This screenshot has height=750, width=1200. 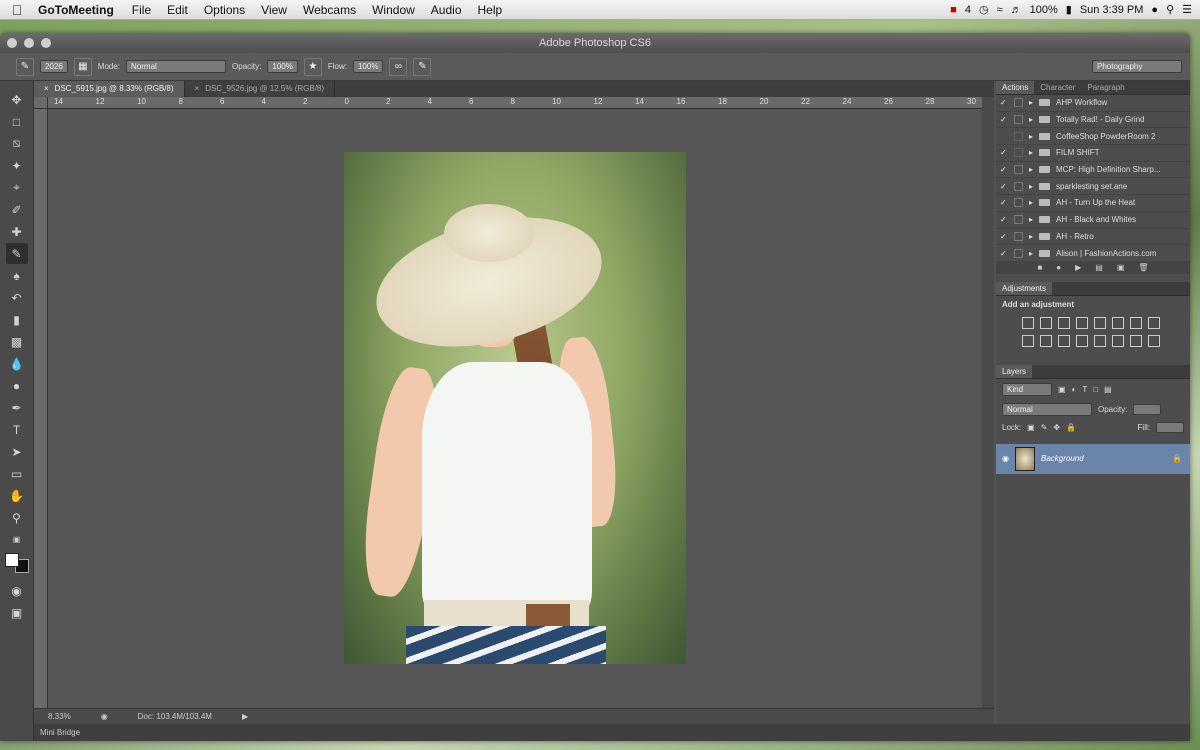 What do you see at coordinates (282, 66) in the screenshot?
I see `opacity-input: 100%` at bounding box center [282, 66].